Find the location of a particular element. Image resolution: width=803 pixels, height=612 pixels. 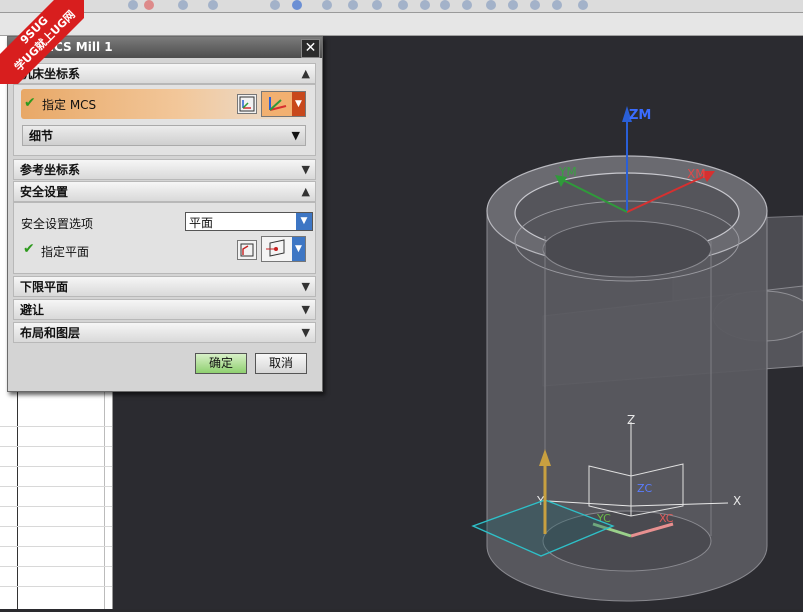

machine-csys-panel: ✔ 指定 MCS ▼ 细节 ▼ is located at coordinates (164, 120).